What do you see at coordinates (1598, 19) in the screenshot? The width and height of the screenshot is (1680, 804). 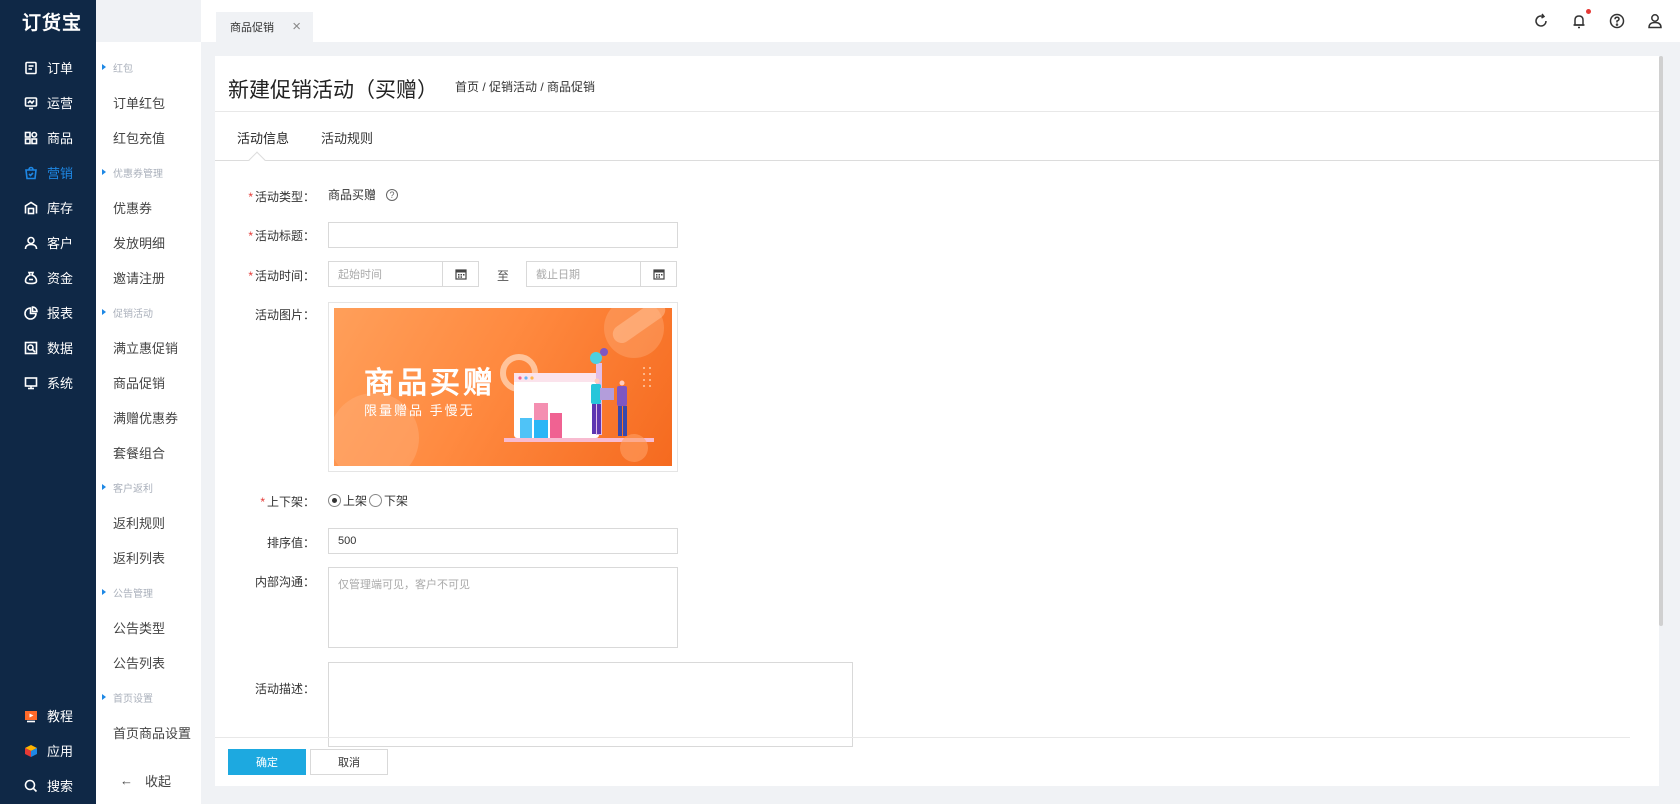 I see `top-icons` at bounding box center [1598, 19].